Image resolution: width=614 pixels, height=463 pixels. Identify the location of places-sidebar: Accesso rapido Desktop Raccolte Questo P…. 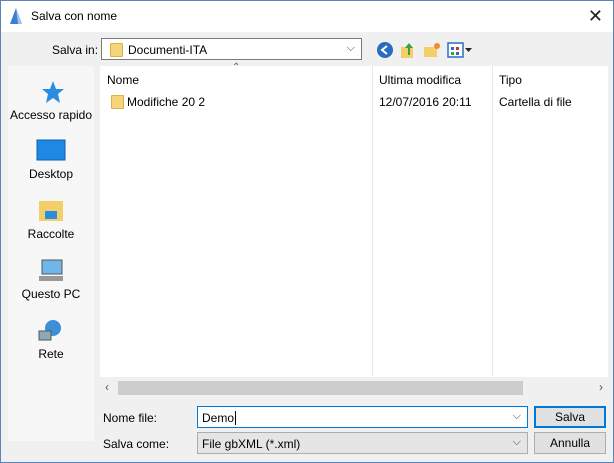
(51, 253).